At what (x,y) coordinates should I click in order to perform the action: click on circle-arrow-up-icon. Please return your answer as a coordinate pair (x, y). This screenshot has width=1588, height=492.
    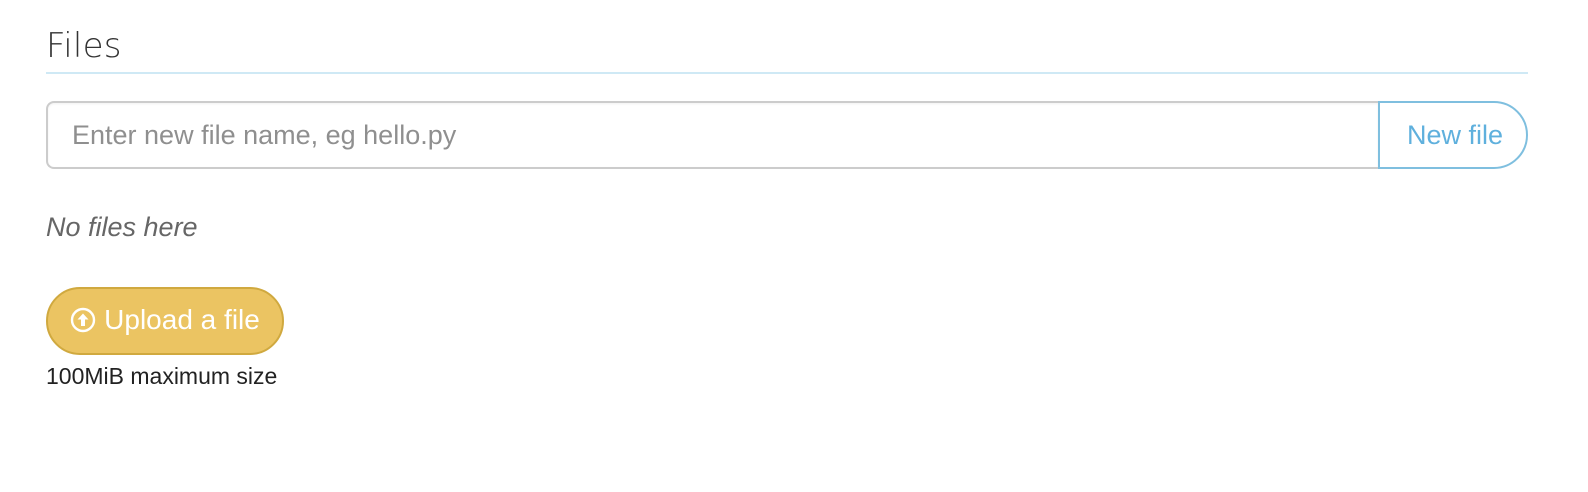
    Looking at the image, I should click on (83, 320).